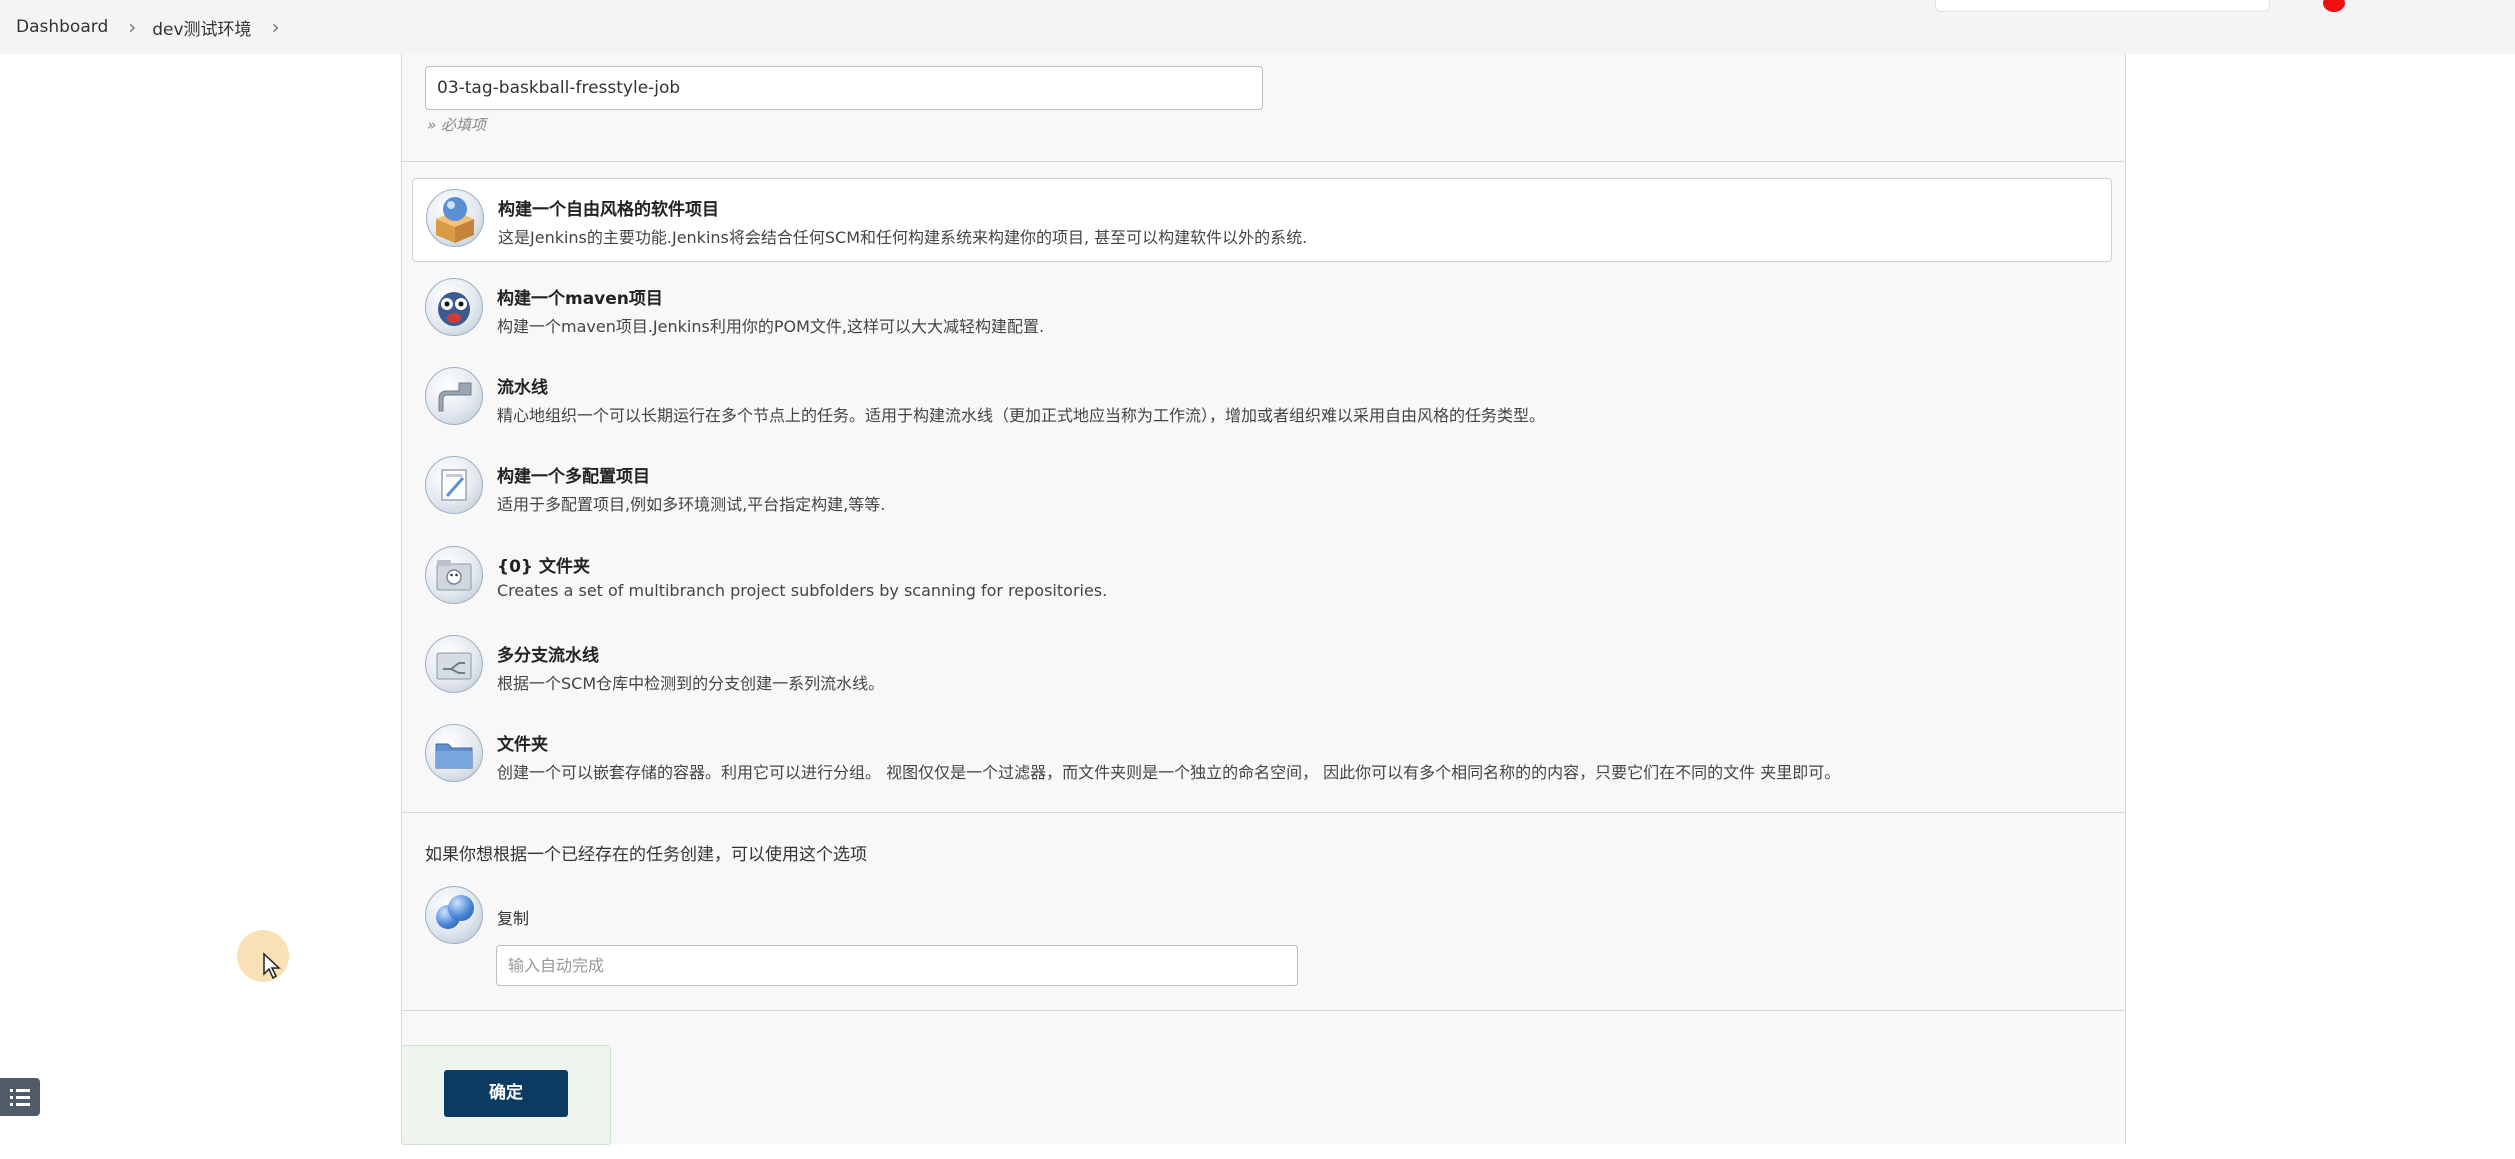 The width and height of the screenshot is (2515, 1159). I want to click on job-type-title: 构建一个maven项目, so click(580, 299).